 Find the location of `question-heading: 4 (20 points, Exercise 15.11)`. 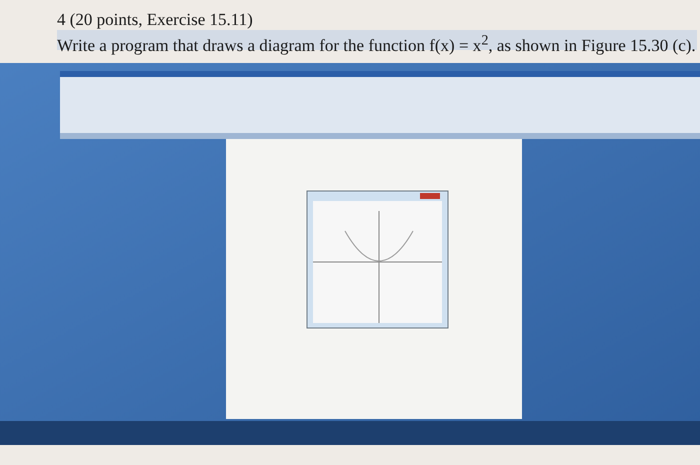

question-heading: 4 (20 points, Exercise 15.11) is located at coordinates (155, 20).